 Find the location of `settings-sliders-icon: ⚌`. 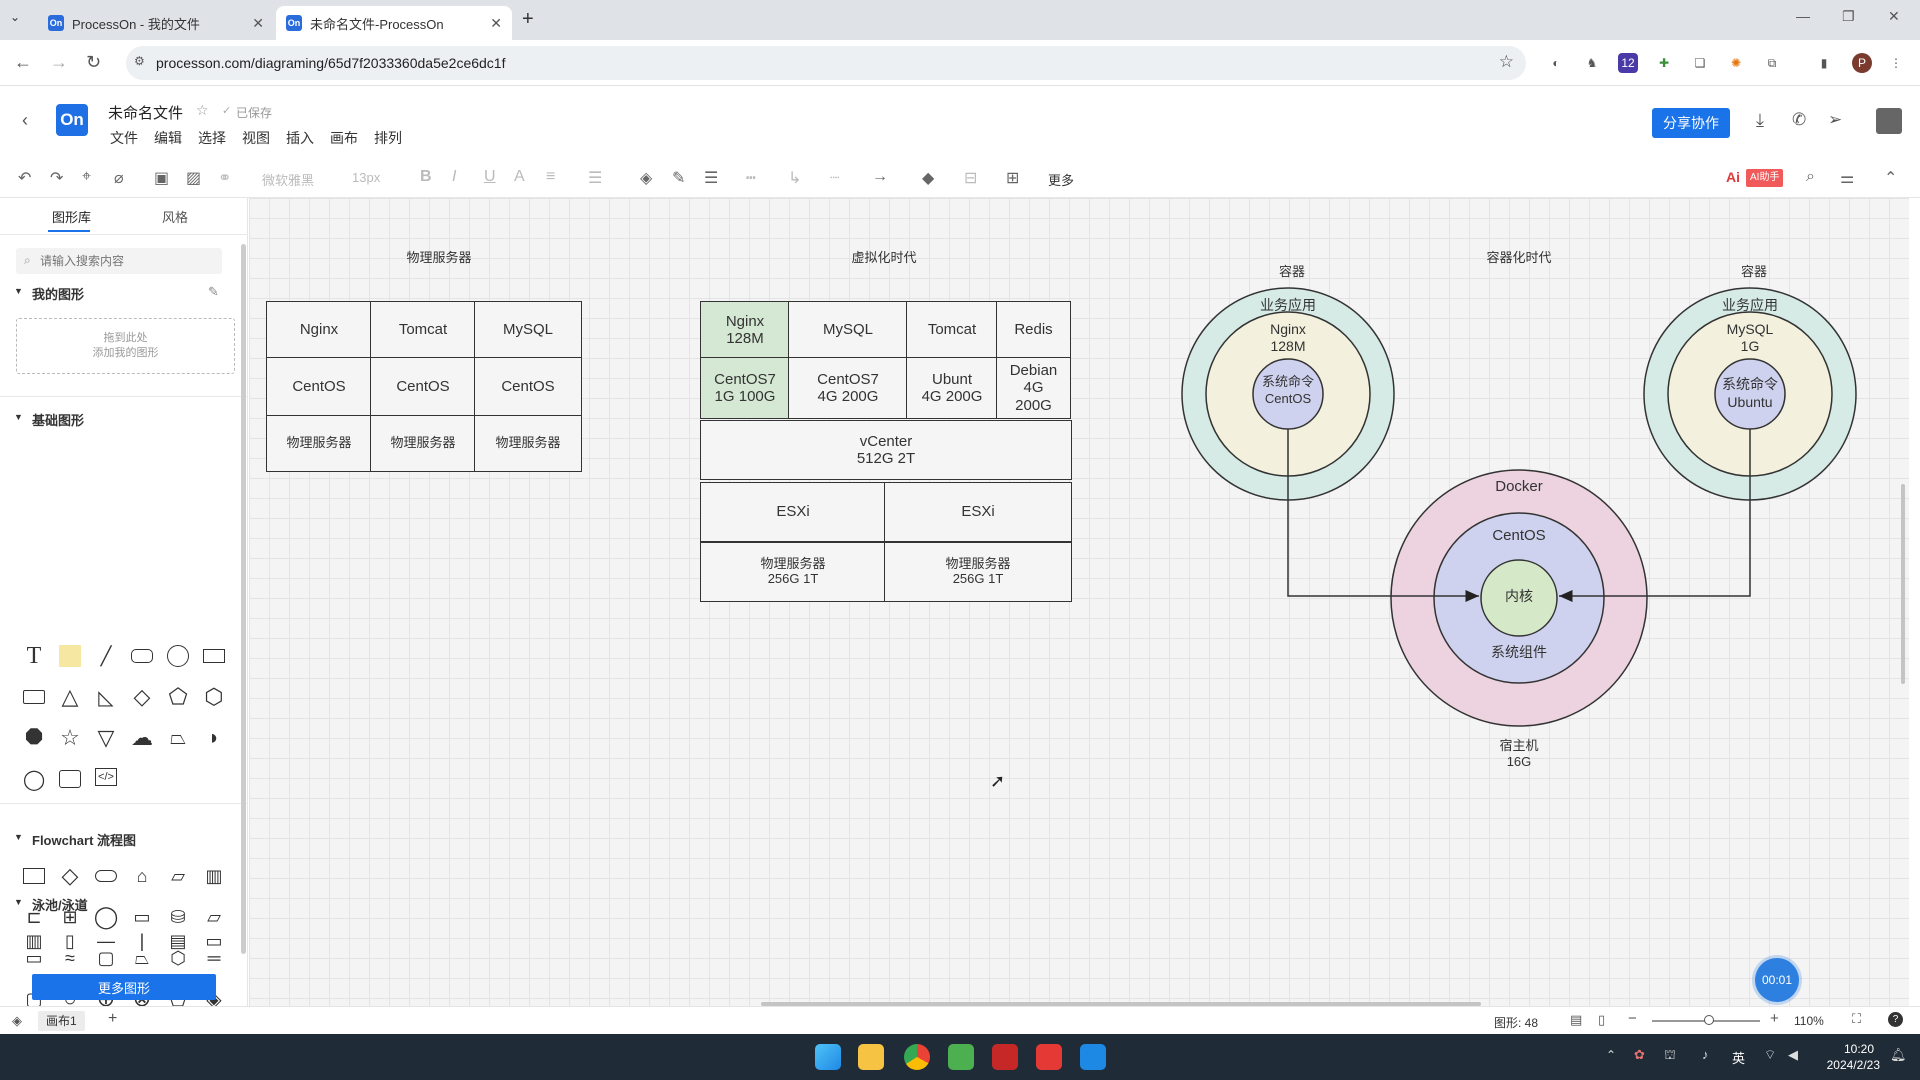

settings-sliders-icon: ⚌ is located at coordinates (1847, 178).